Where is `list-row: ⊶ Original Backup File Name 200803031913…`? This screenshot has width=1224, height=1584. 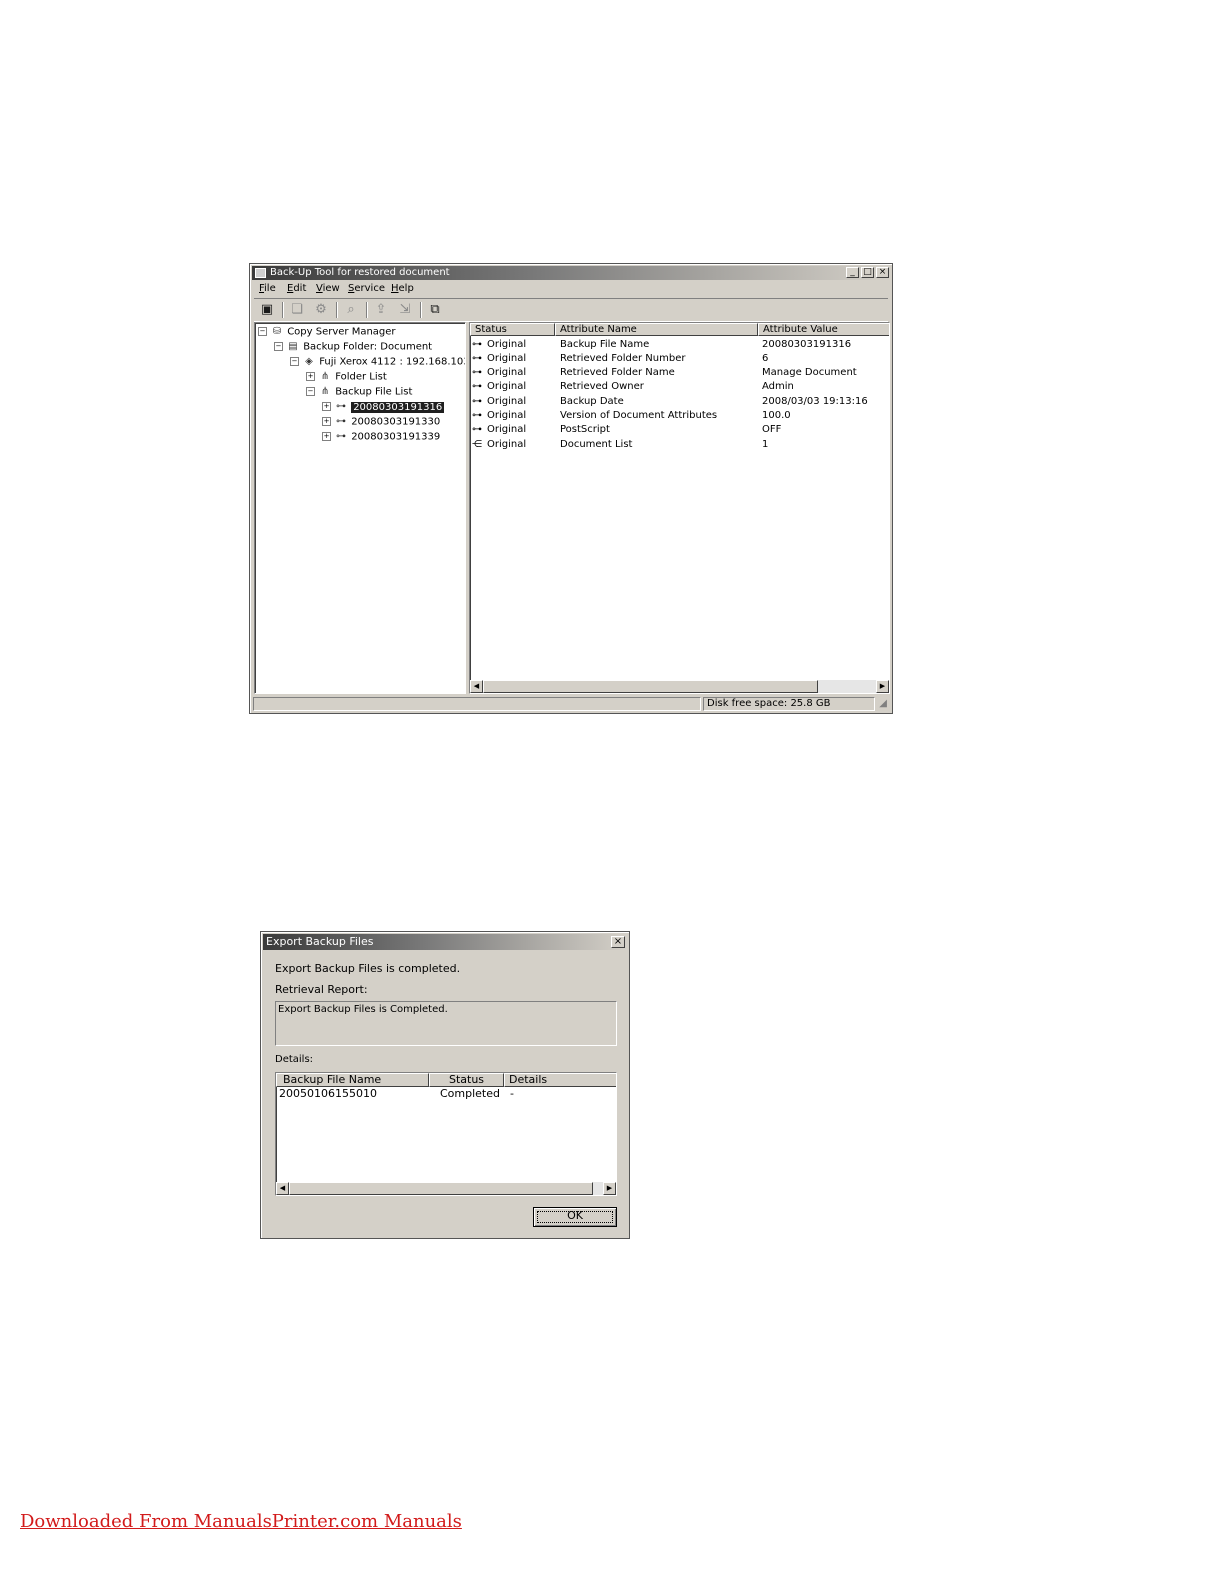 list-row: ⊶ Original Backup File Name 200803031913… is located at coordinates (679, 345).